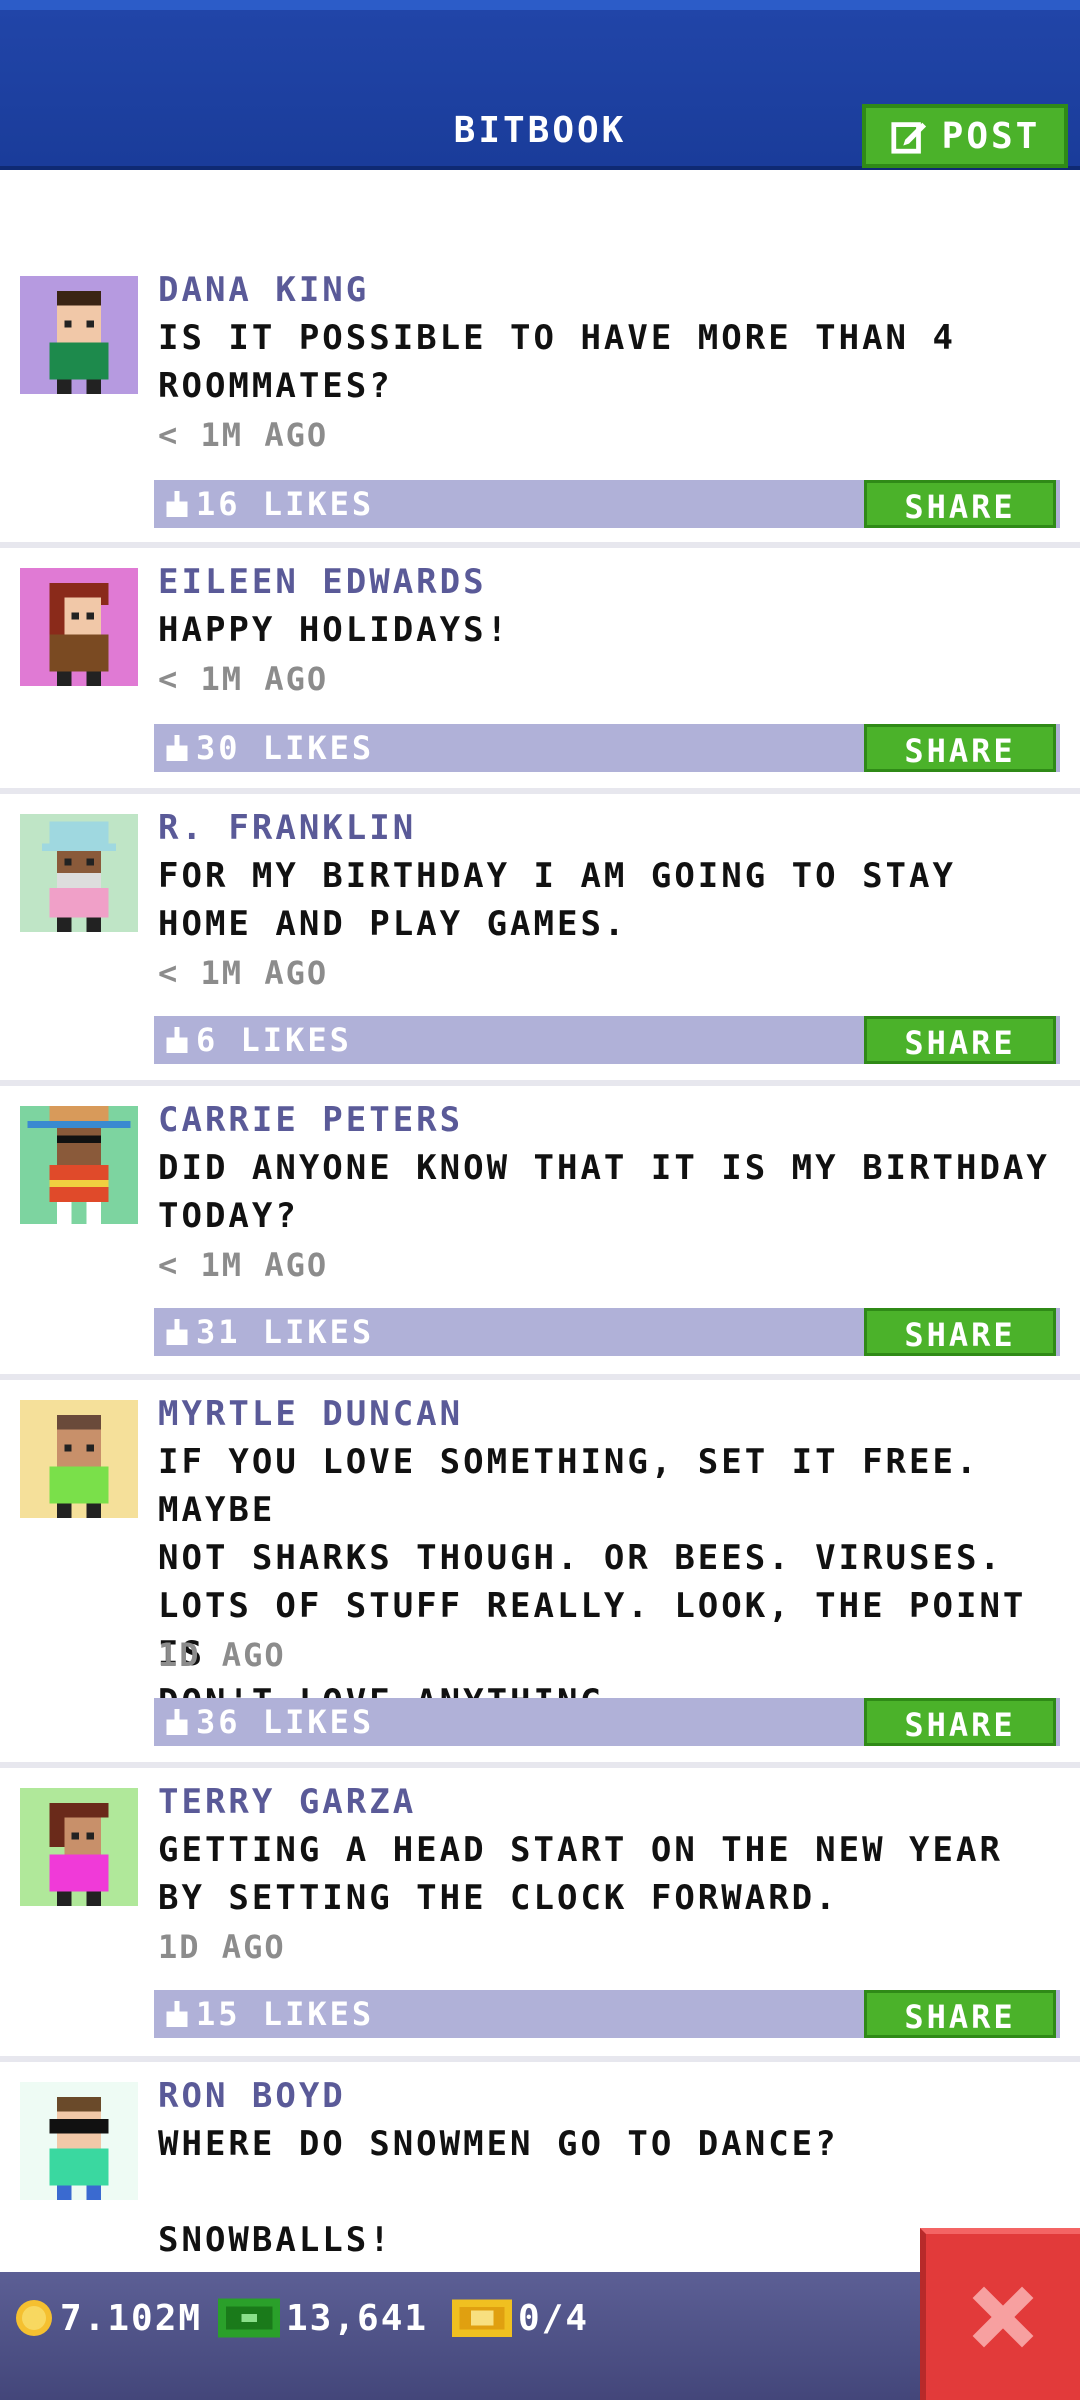 Image resolution: width=1080 pixels, height=2400 pixels. I want to click on coins-stat: 7.102M, so click(108, 2318).